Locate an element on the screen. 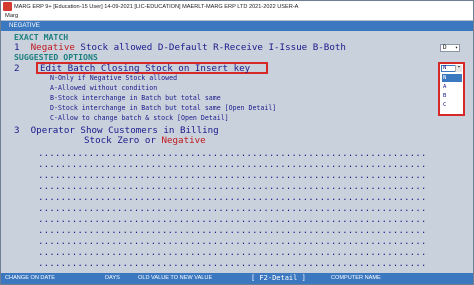  setting-3-line2: Stock Zero or Negative is located at coordinates (145, 140).